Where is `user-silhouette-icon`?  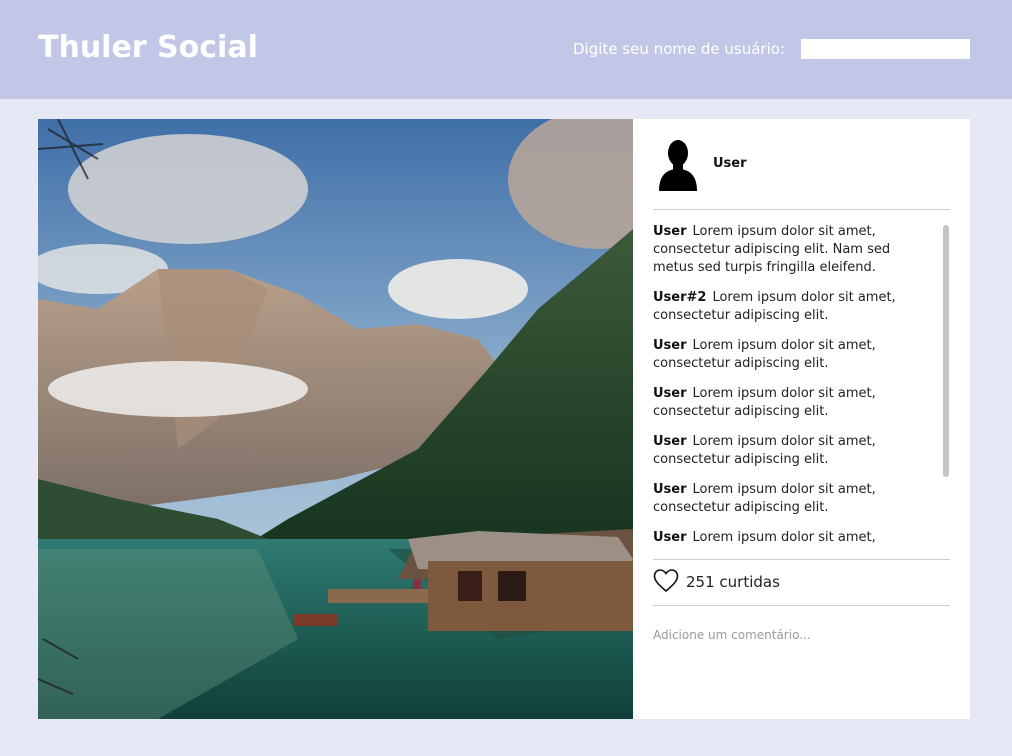
user-silhouette-icon is located at coordinates (678, 165).